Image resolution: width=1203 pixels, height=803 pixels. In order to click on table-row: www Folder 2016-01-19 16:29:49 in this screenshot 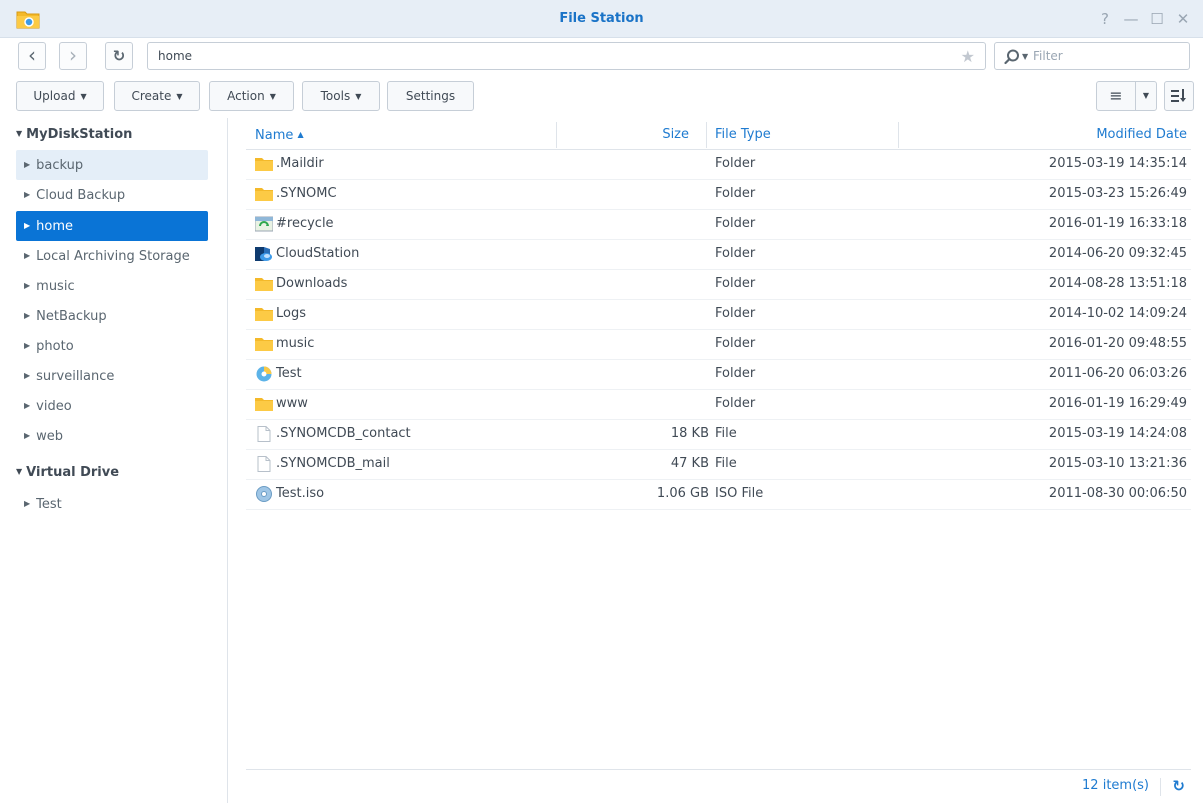, I will do `click(718, 405)`.